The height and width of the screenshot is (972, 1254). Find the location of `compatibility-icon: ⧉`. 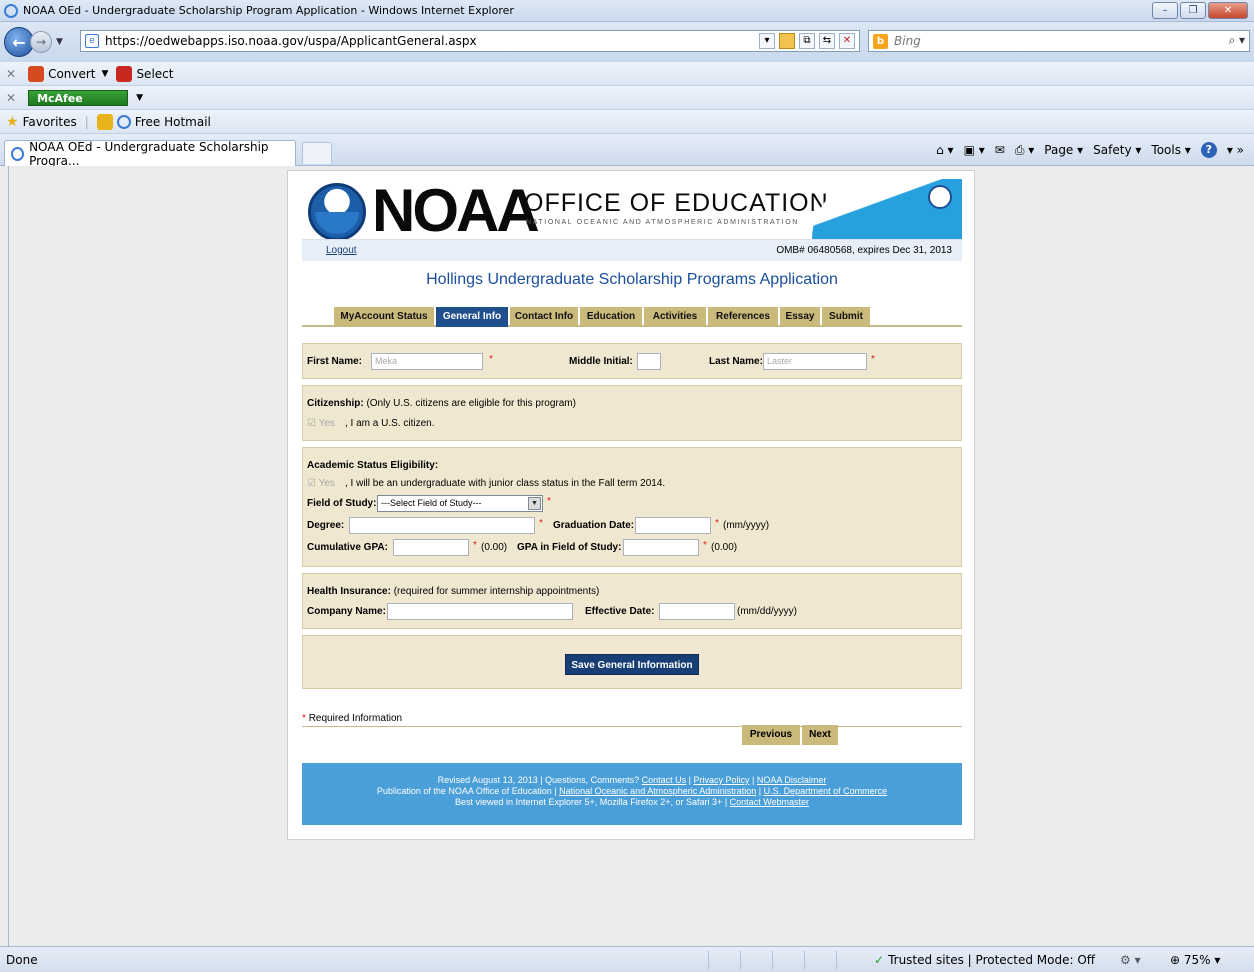

compatibility-icon: ⧉ is located at coordinates (807, 41).